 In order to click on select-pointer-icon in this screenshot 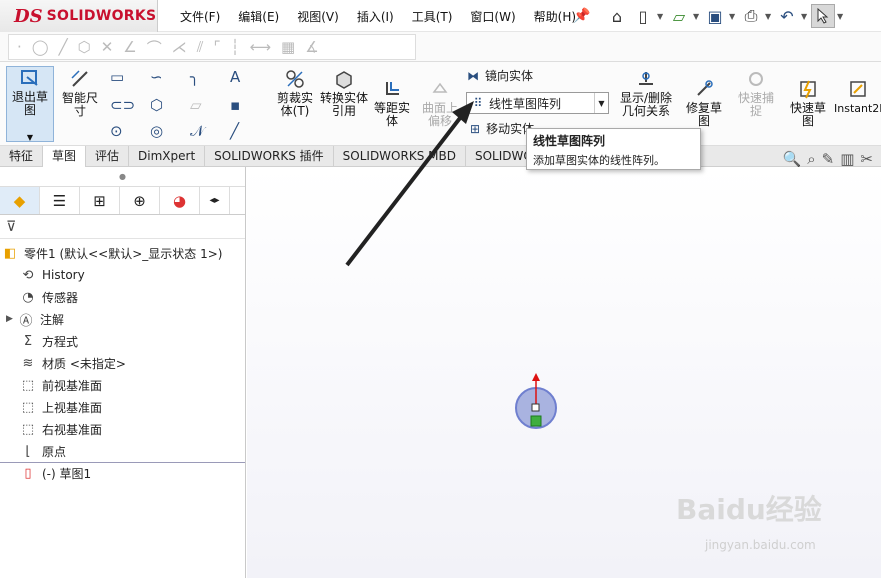, I will do `click(823, 16)`.